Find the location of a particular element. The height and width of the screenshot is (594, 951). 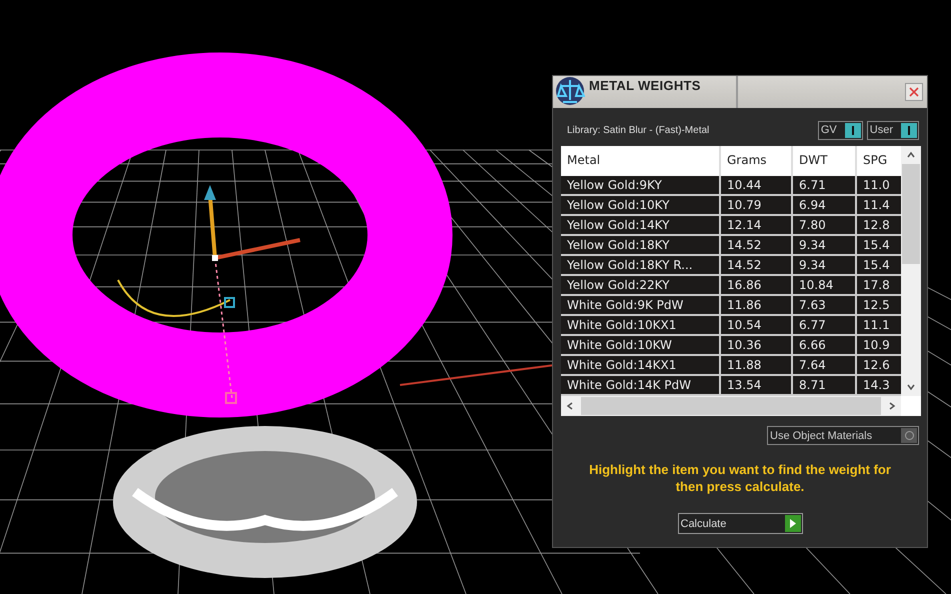

table-cell: 12.6 is located at coordinates (879, 366).